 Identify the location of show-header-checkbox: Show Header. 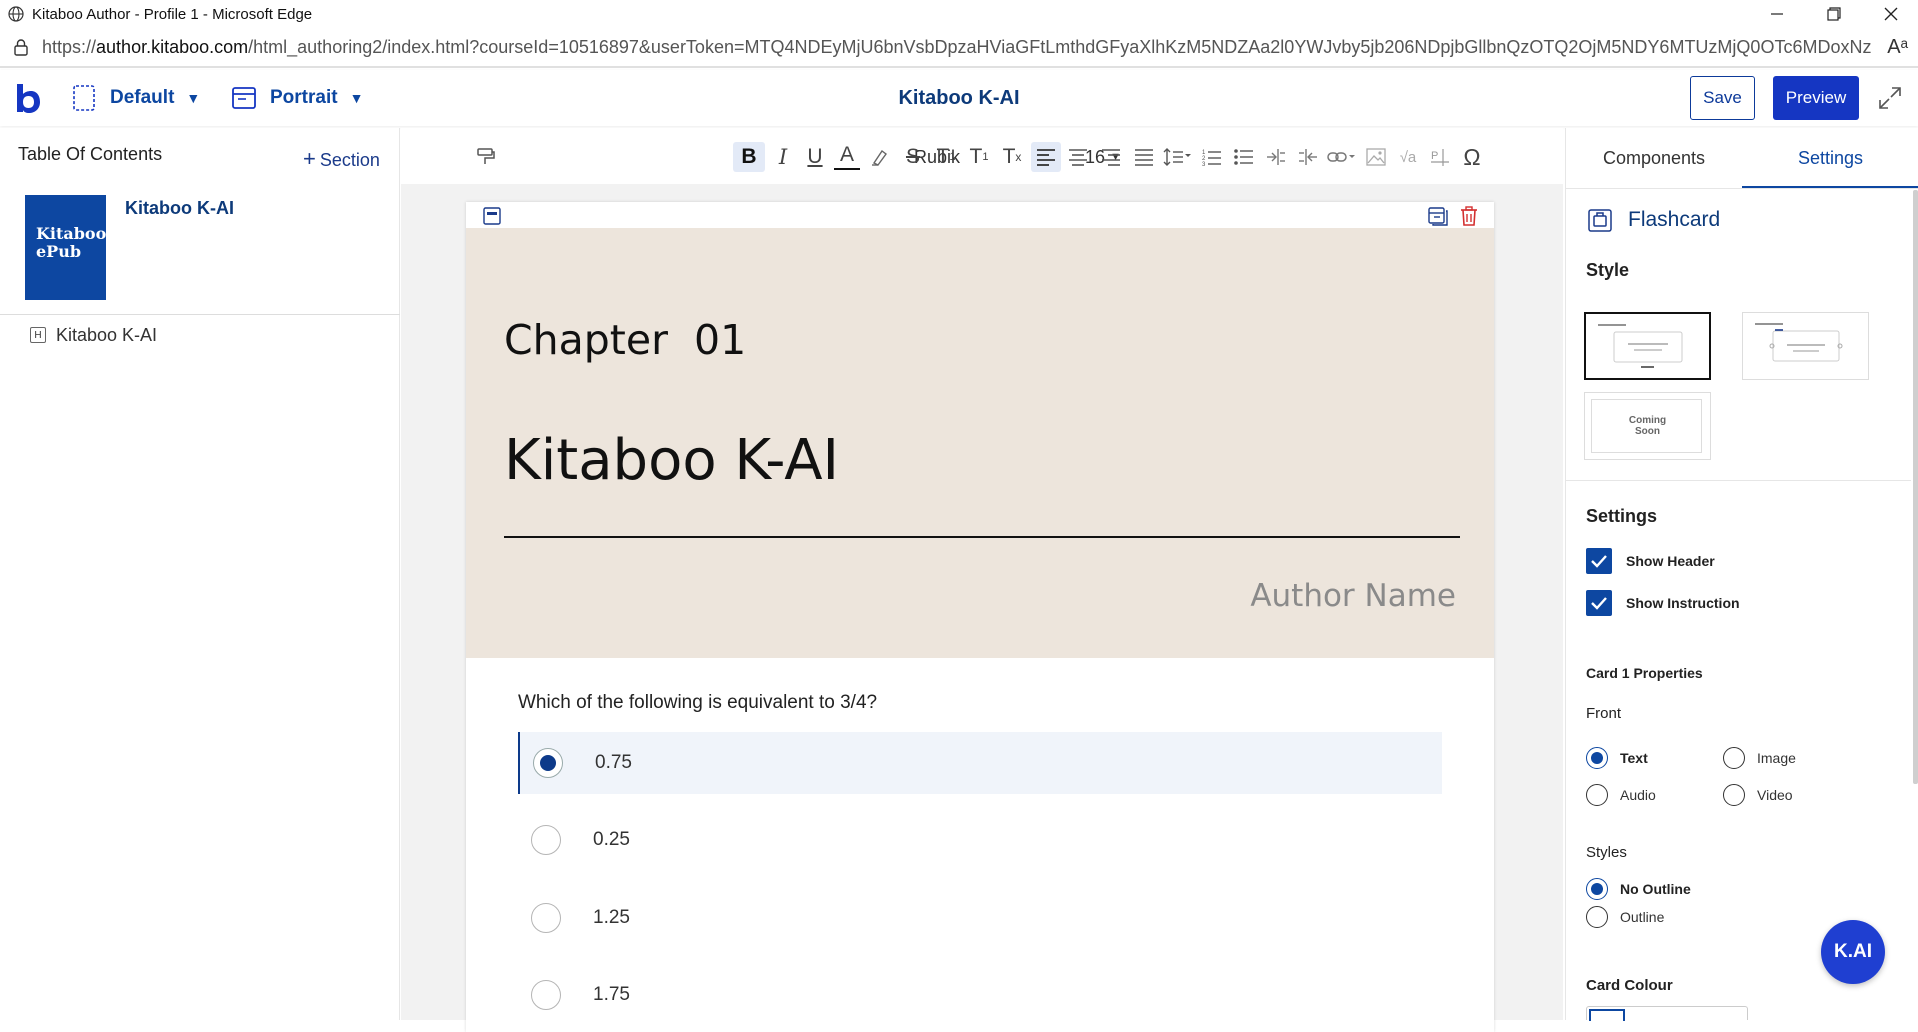
(1650, 561).